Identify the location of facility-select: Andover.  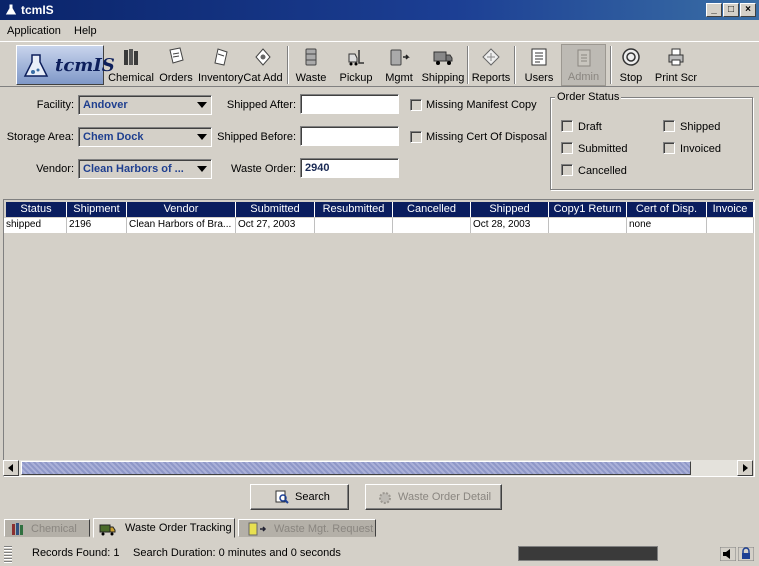
(145, 105).